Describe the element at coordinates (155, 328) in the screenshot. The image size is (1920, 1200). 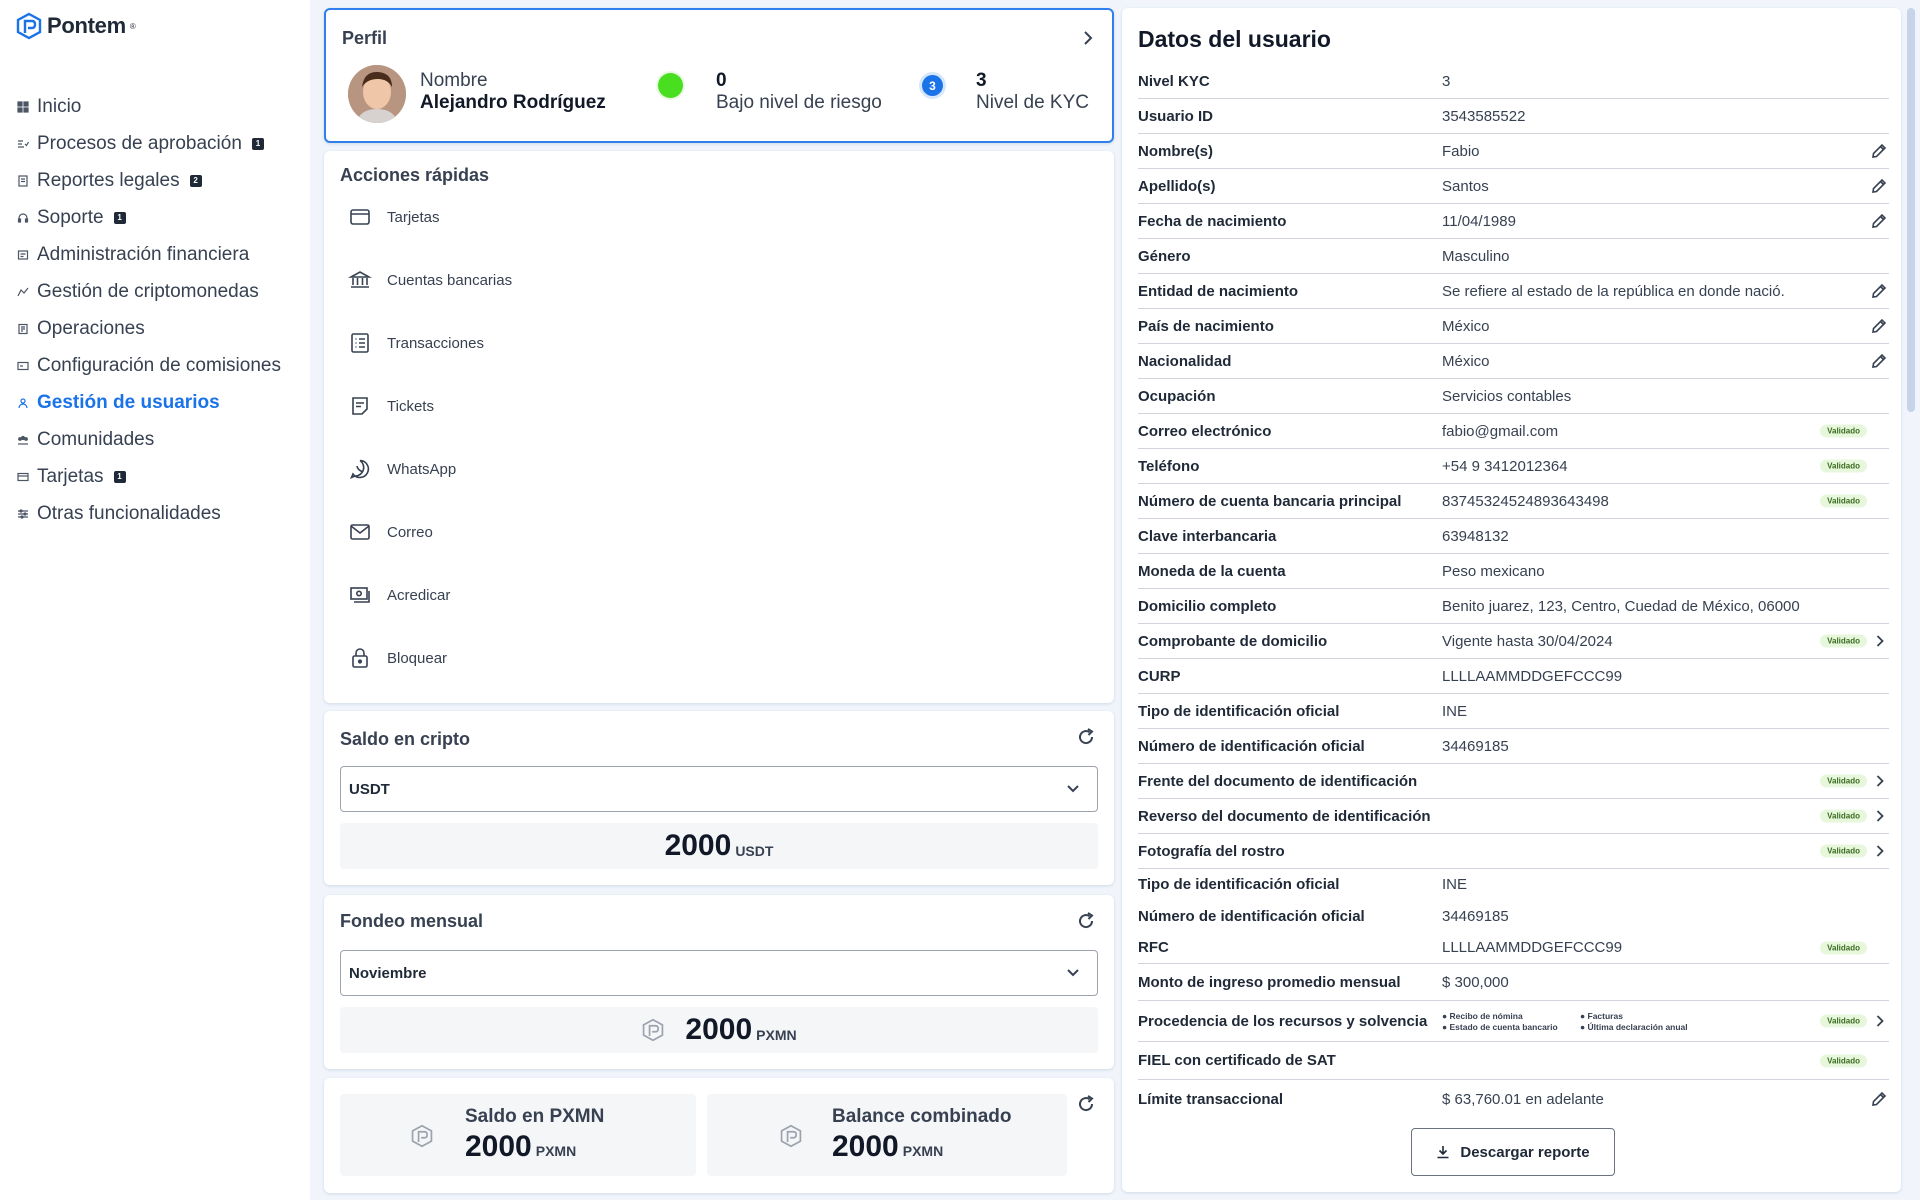
I see `sidebar-item-operaciones: Operaciones` at that location.